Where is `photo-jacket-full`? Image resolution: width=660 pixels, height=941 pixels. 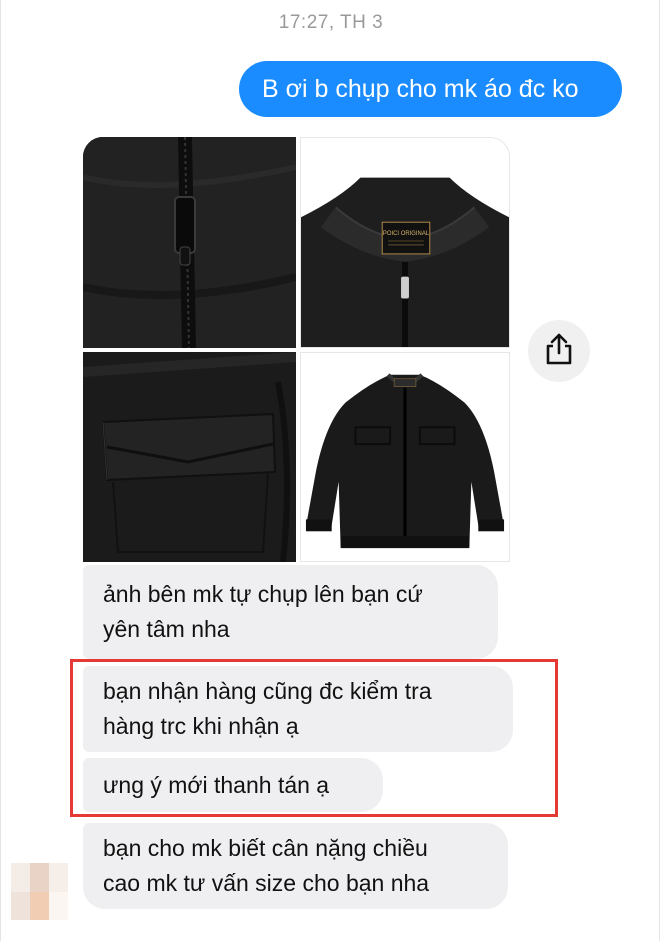
photo-jacket-full is located at coordinates (405, 457).